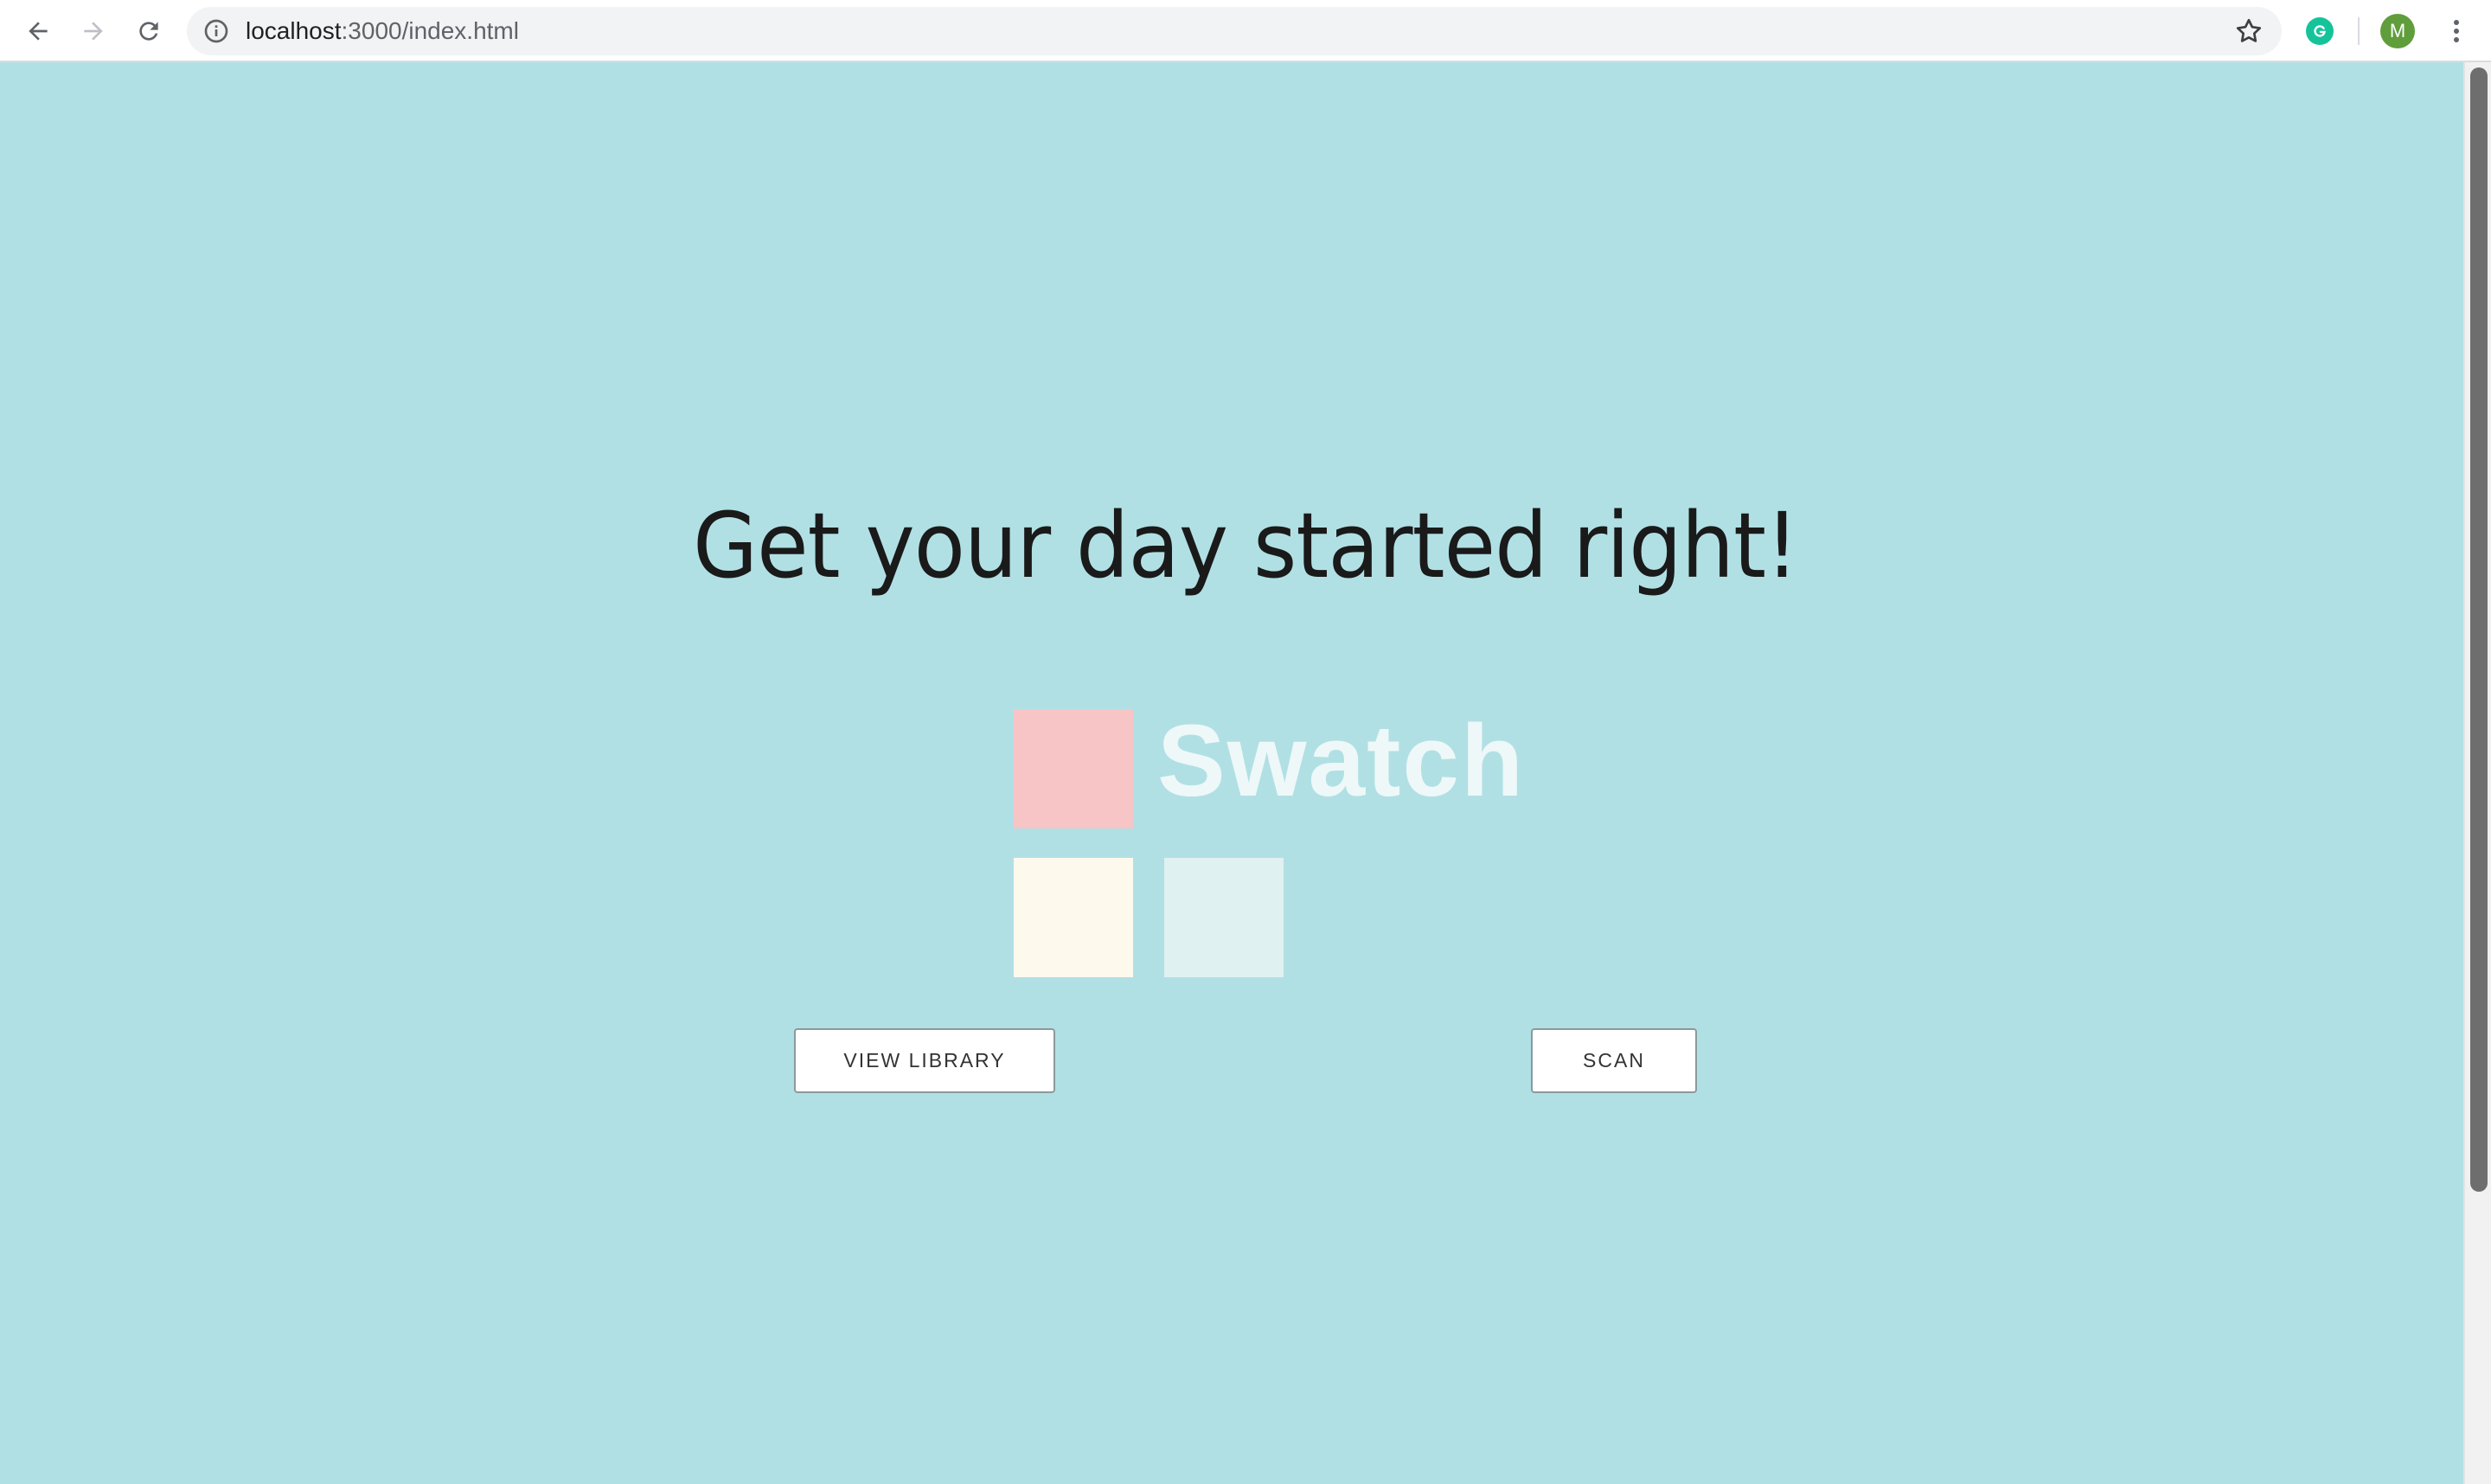 This screenshot has width=2491, height=1484. Describe the element at coordinates (1234, 31) in the screenshot. I see `address-bar: localhost:3000/index.html` at that location.